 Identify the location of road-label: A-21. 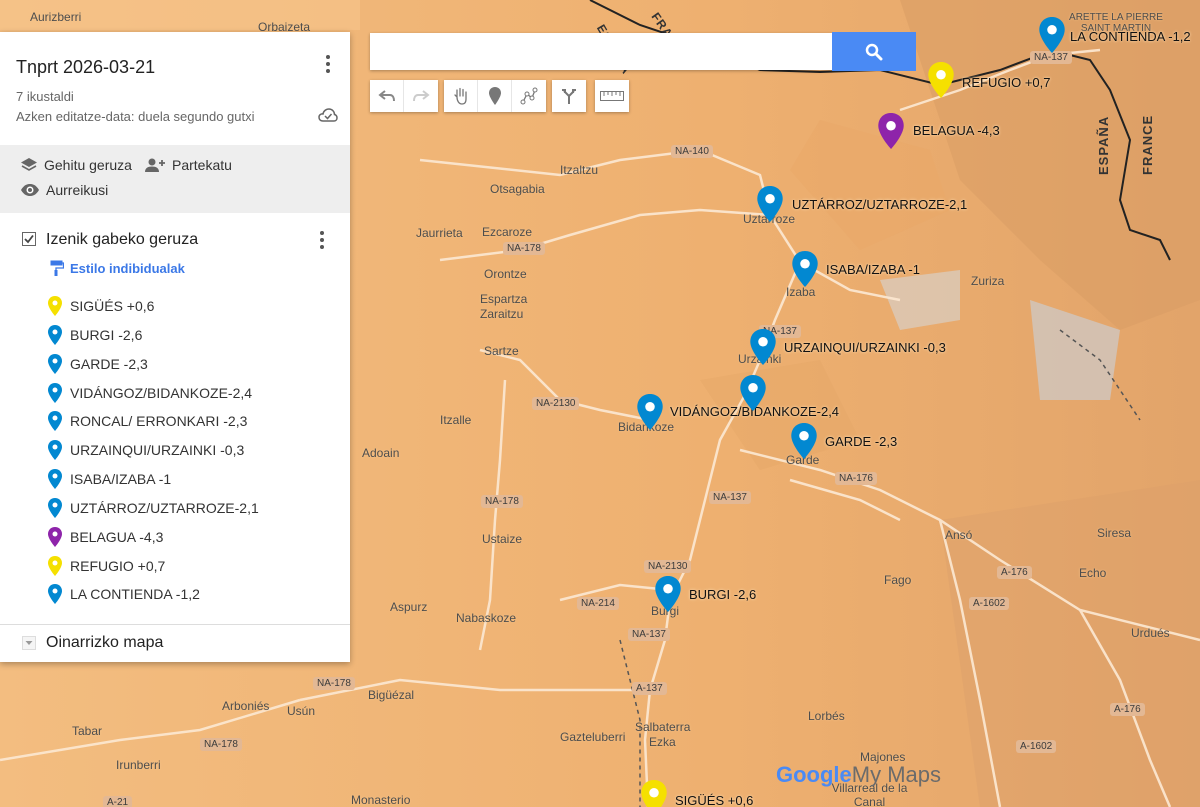
(118, 801).